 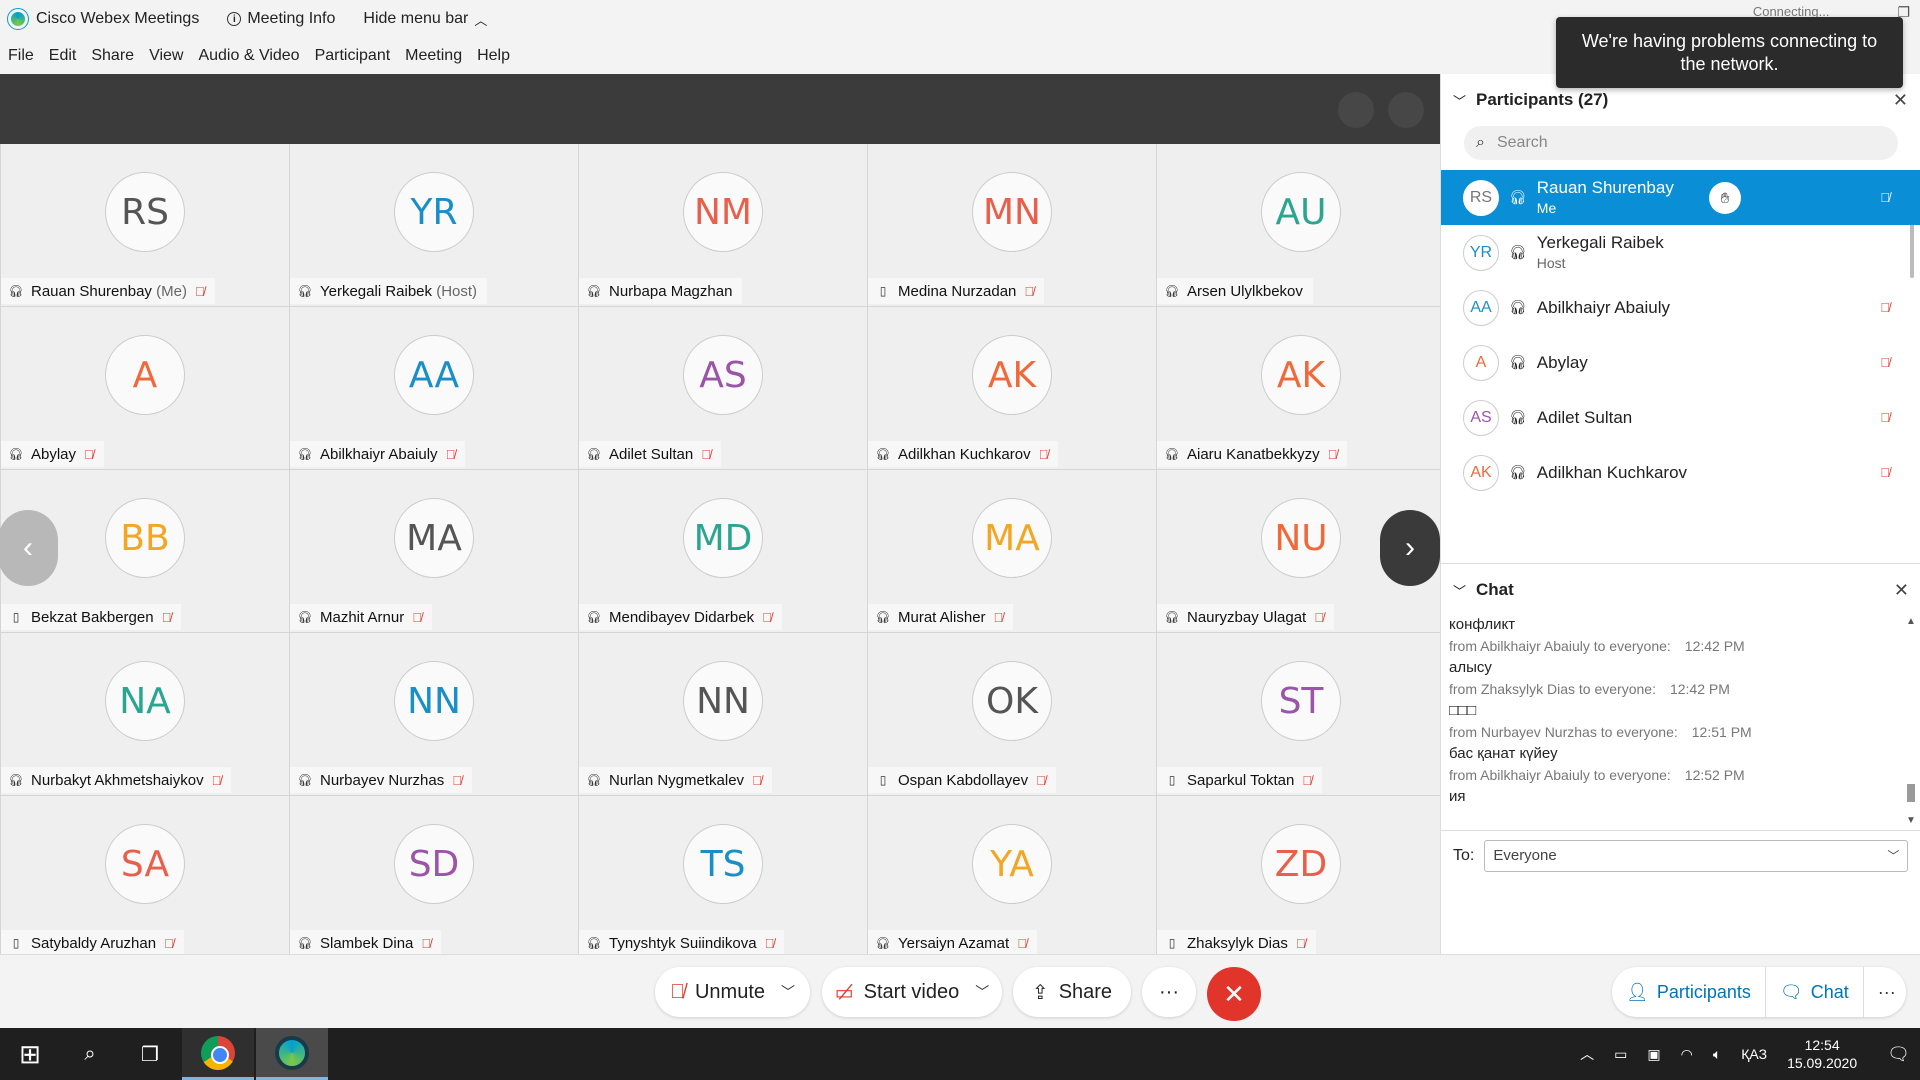 What do you see at coordinates (1911, 820) in the screenshot?
I see `scroll-down-icon: ▼` at bounding box center [1911, 820].